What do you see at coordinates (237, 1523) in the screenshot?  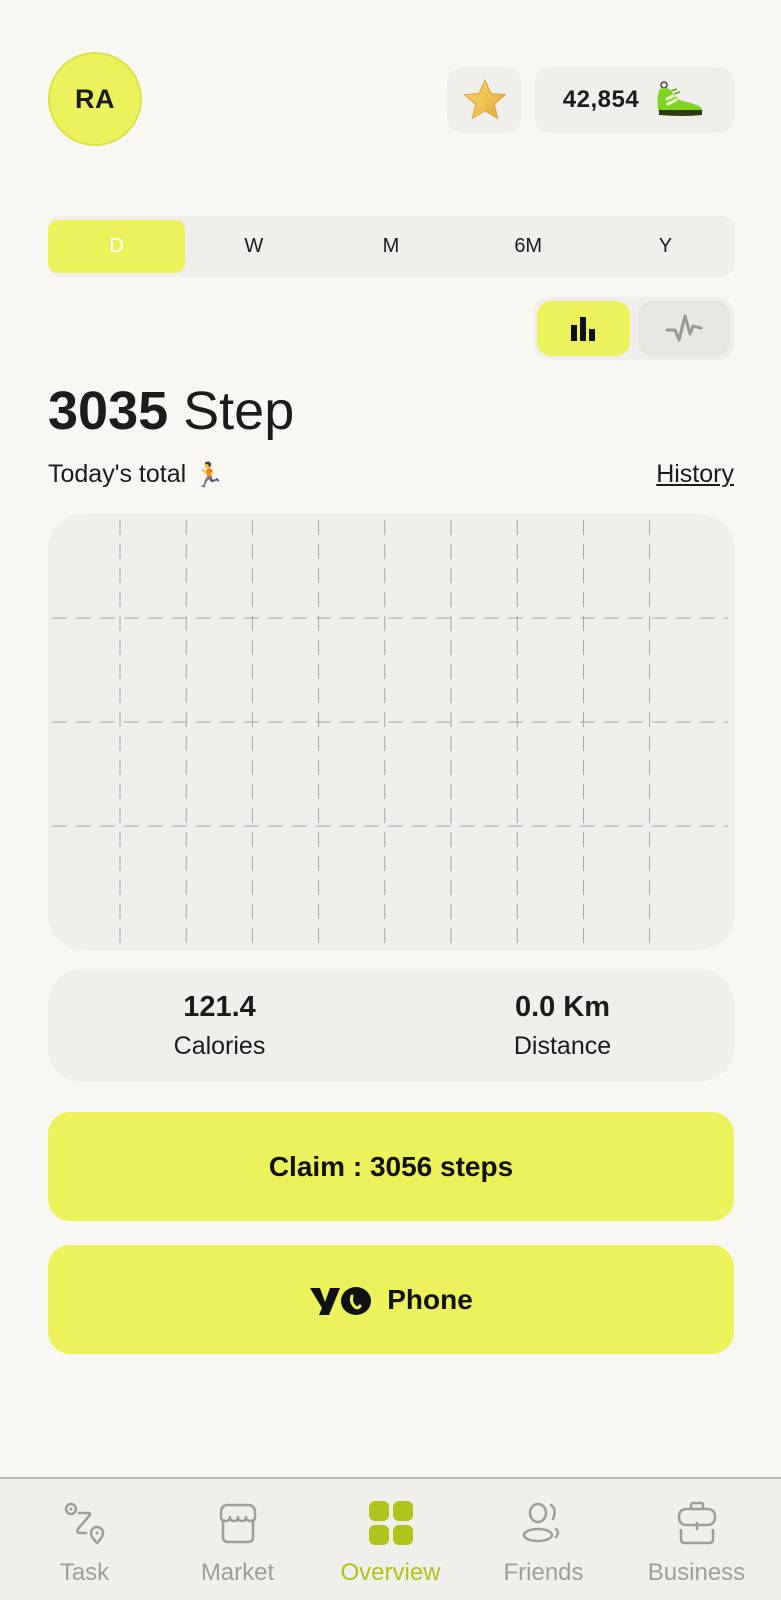 I see `store-icon` at bounding box center [237, 1523].